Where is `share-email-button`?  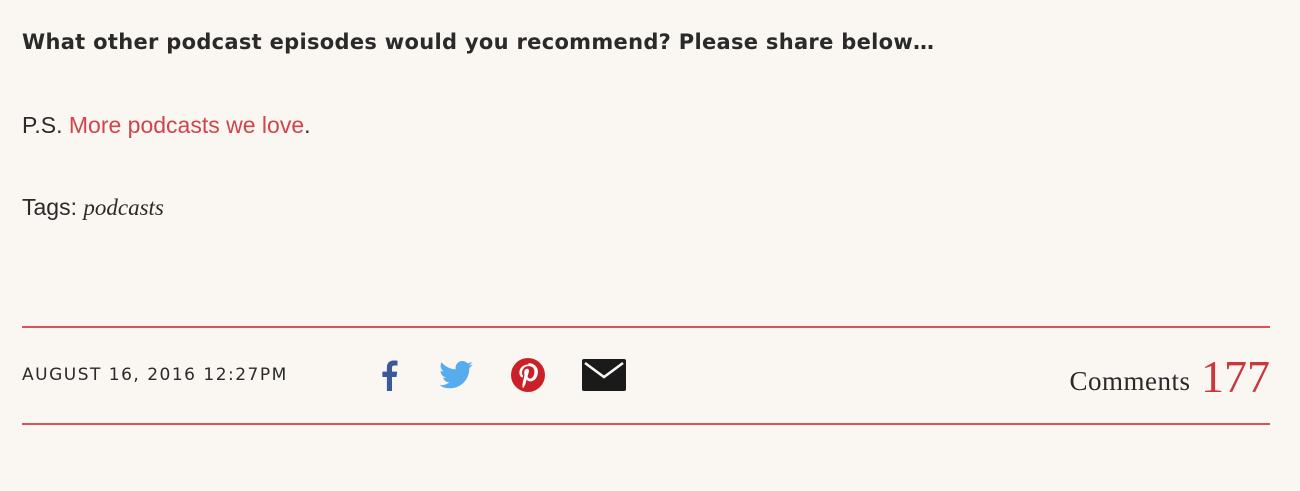 share-email-button is located at coordinates (604, 375).